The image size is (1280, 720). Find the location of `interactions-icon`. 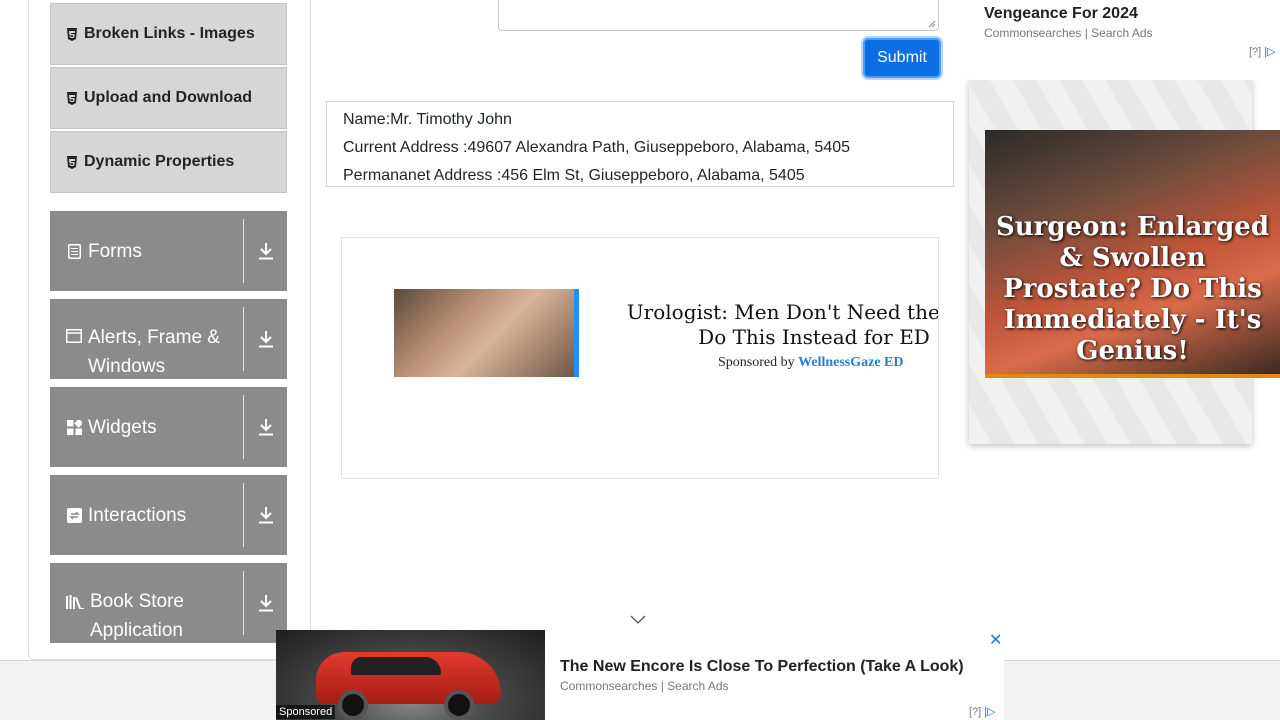

interactions-icon is located at coordinates (74, 515).